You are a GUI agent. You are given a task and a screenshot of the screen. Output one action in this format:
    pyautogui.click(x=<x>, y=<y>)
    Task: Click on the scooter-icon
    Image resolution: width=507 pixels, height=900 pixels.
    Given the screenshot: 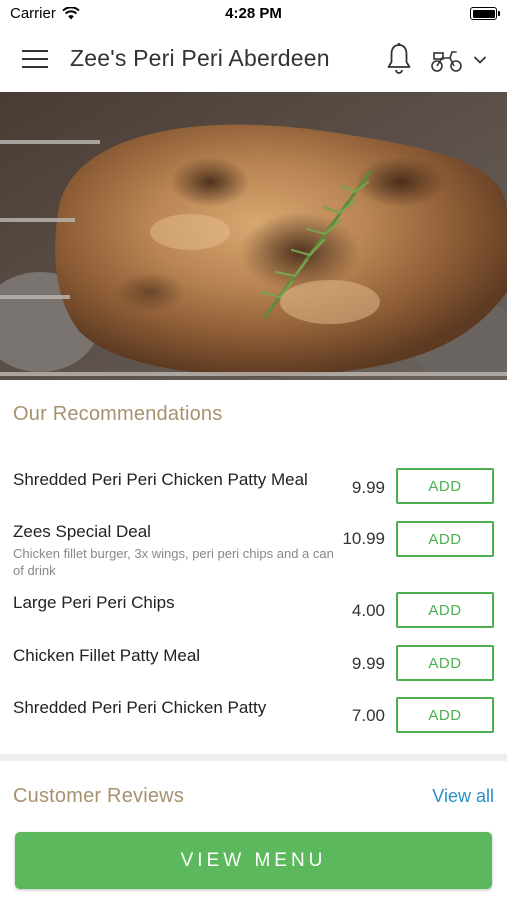 What is the action you would take?
    pyautogui.click(x=447, y=60)
    